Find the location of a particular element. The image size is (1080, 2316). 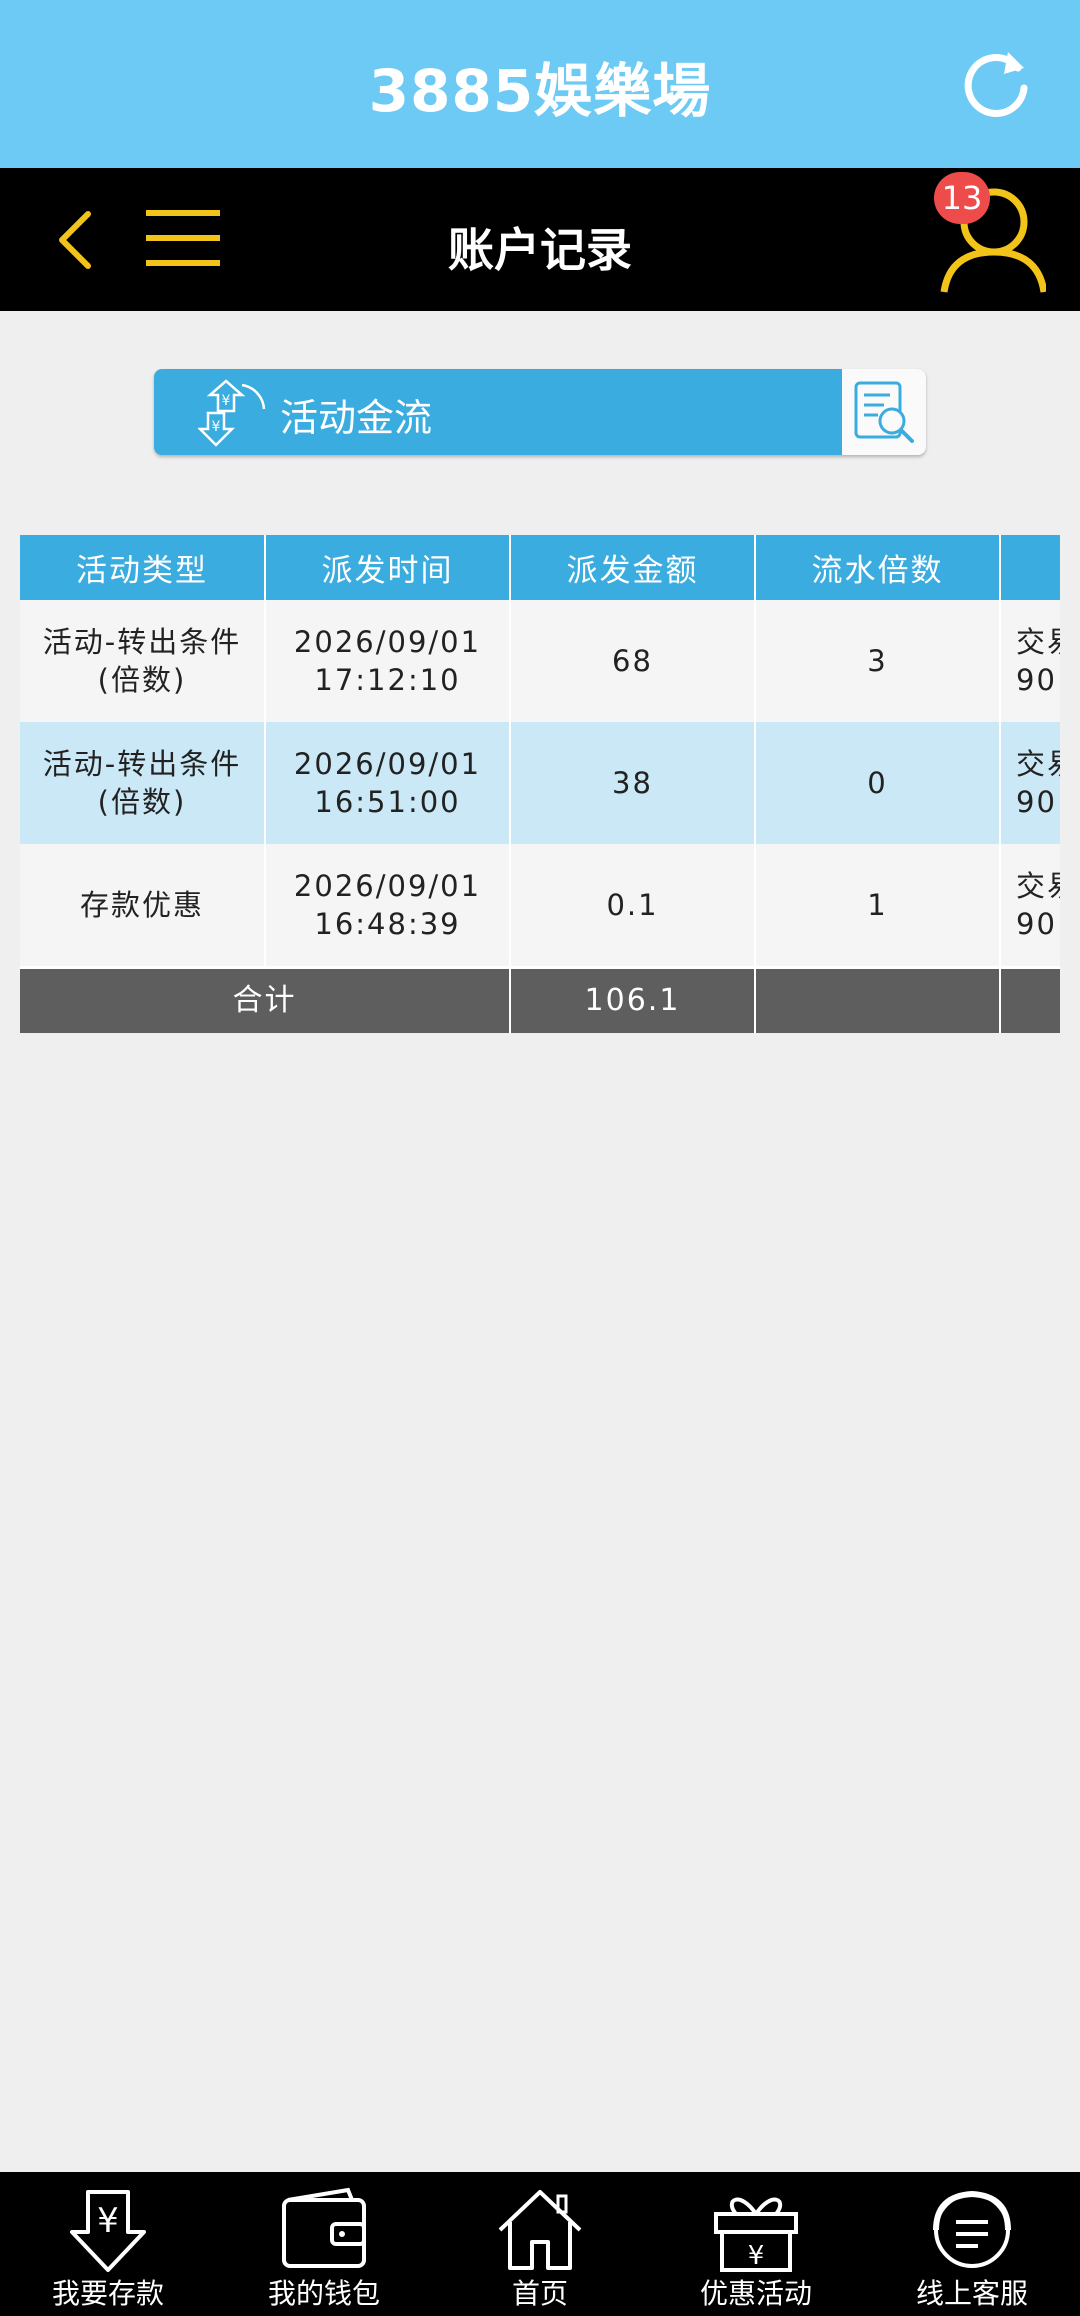

total-row: 合计 106.1 is located at coordinates (540, 1000).